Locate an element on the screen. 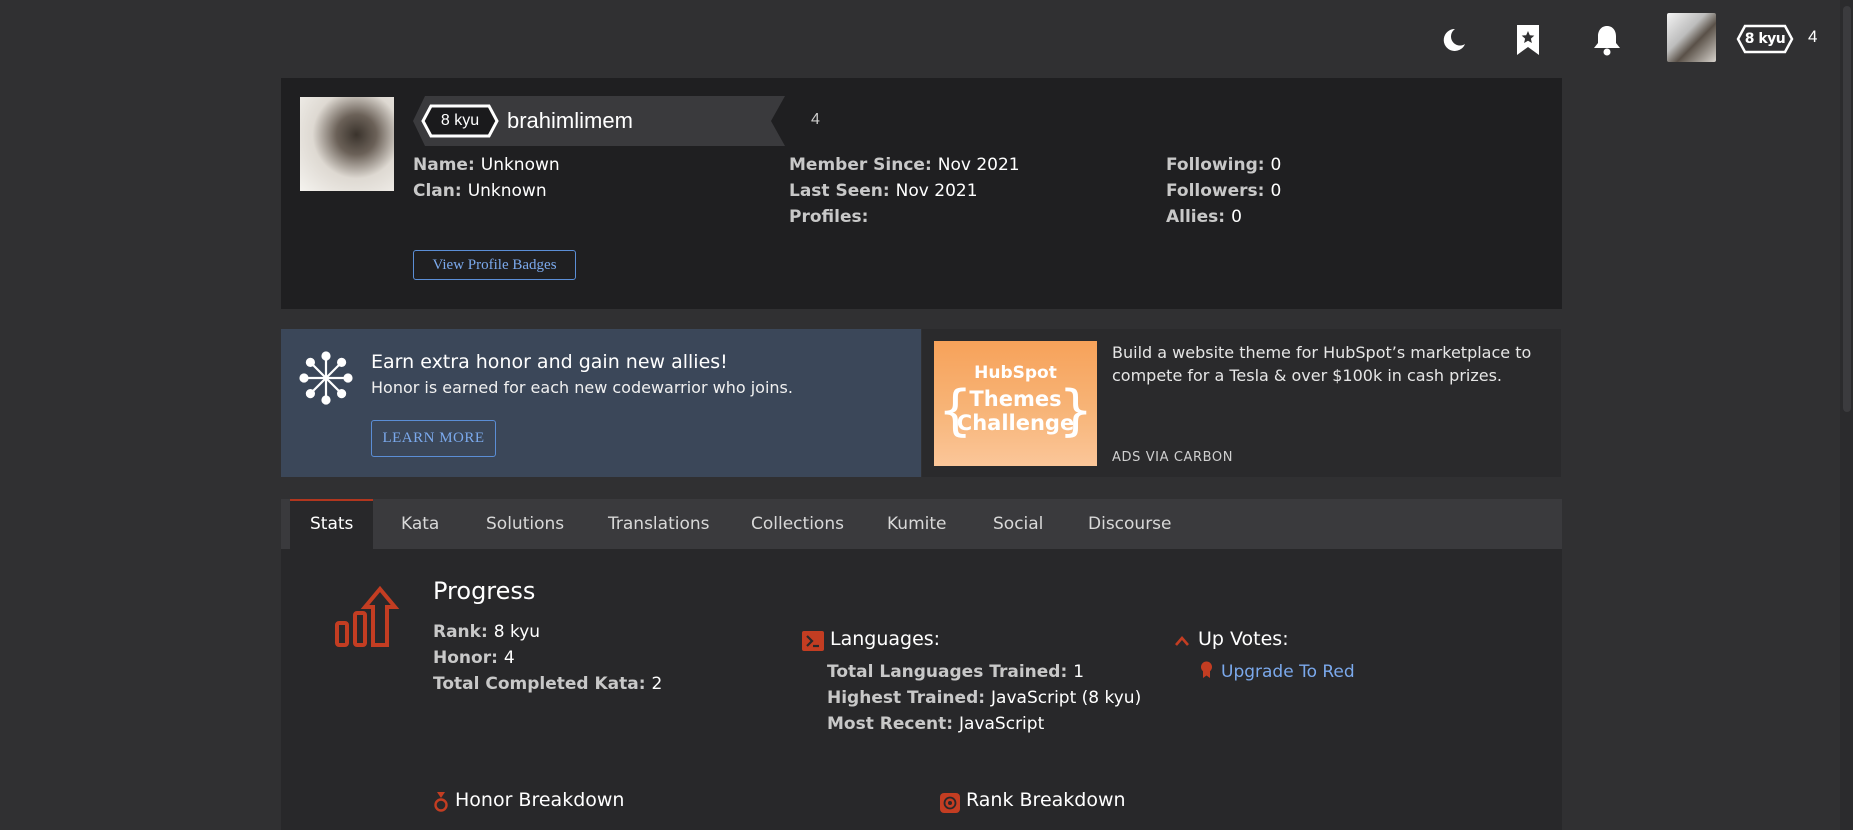 This screenshot has width=1853, height=830. scrollbar-thumb is located at coordinates (1847, 209).